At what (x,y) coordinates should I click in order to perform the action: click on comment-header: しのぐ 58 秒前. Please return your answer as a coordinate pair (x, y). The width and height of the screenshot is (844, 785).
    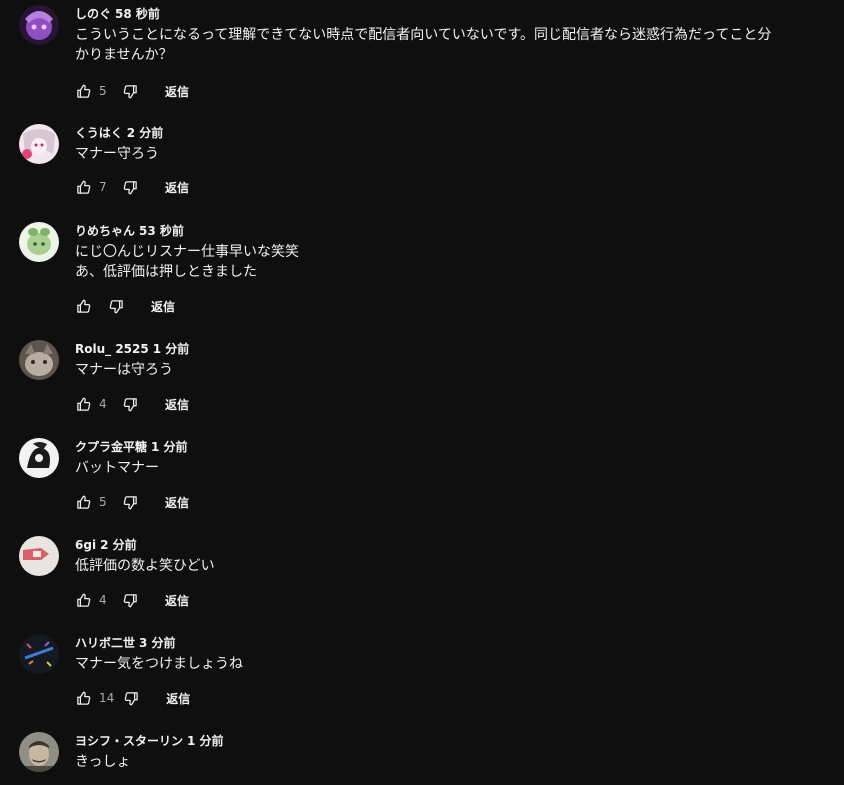
    Looking at the image, I should click on (117, 14).